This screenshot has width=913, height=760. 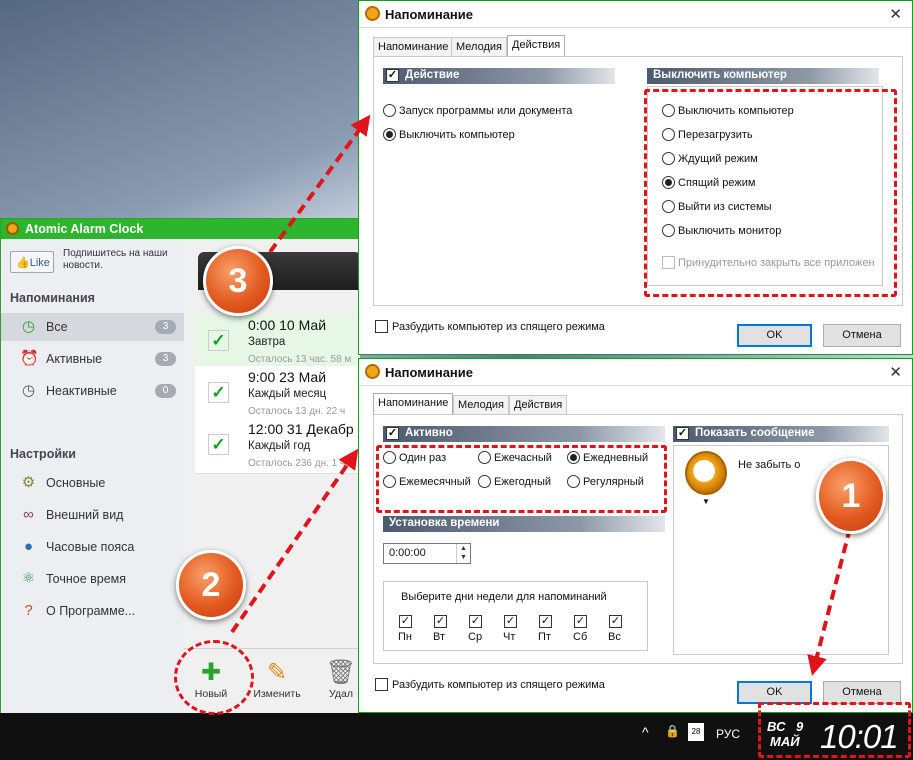 I want to click on callout-3: 3, so click(x=238, y=281).